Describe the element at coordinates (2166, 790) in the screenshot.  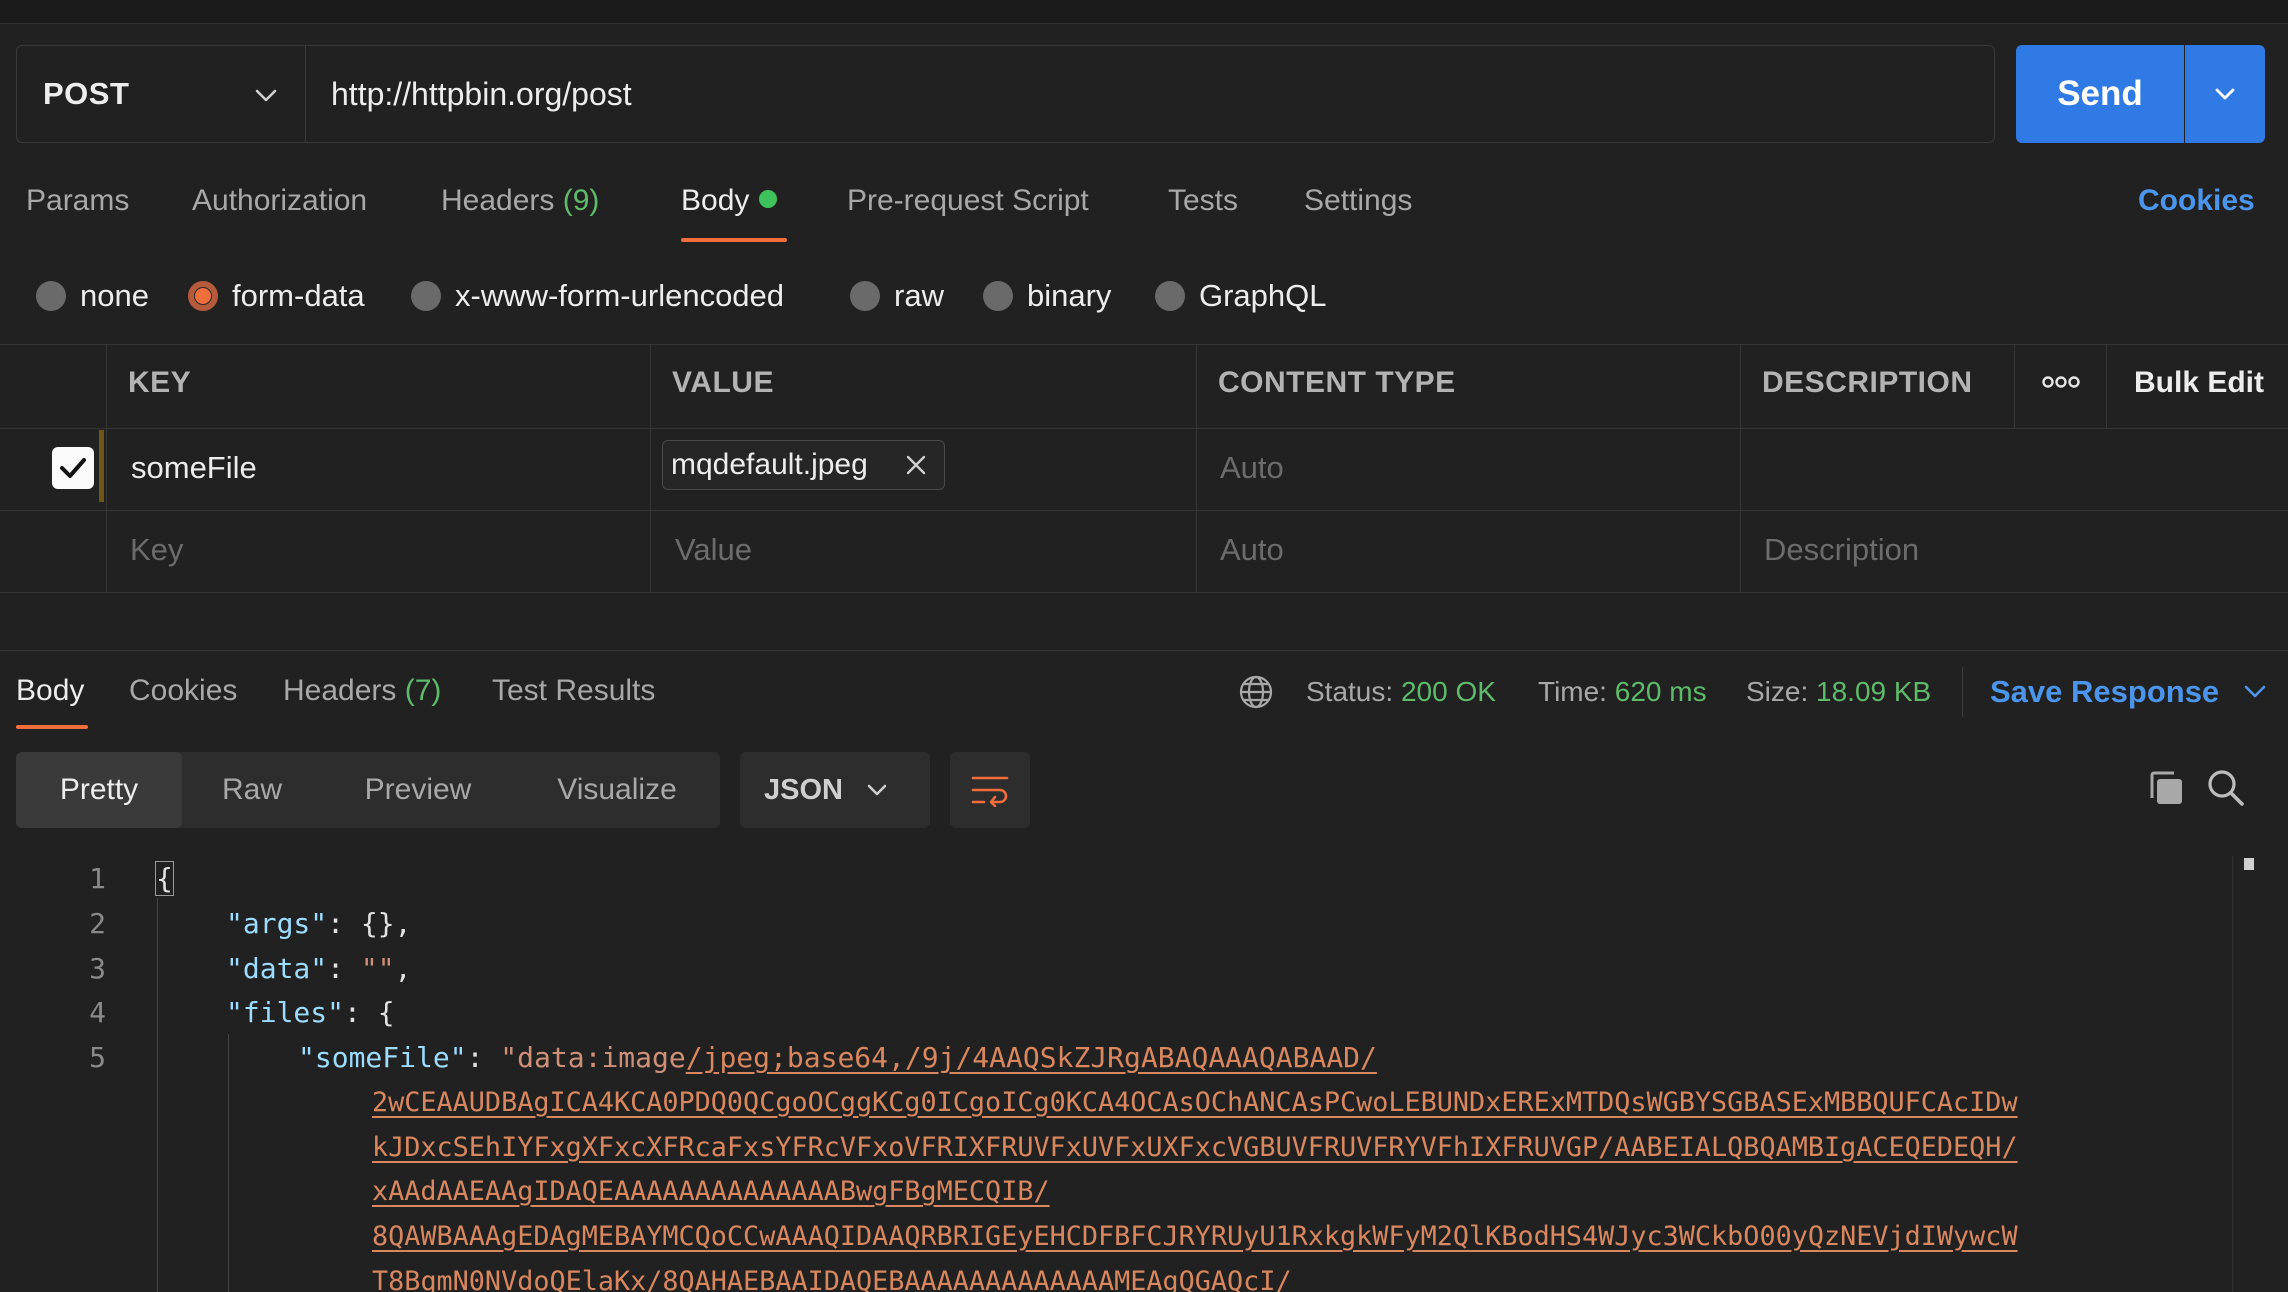
I see `copy-icon` at that location.